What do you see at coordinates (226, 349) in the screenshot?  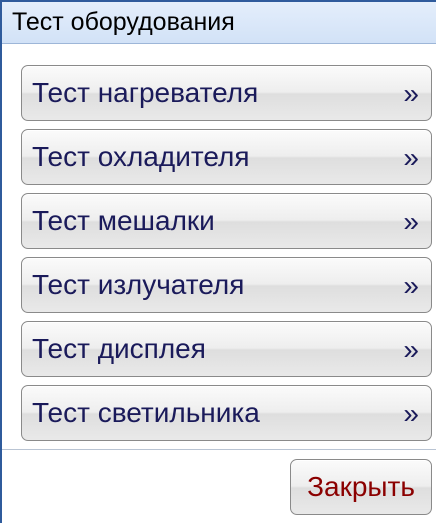 I see `display-test-button: Тест дисплея »` at bounding box center [226, 349].